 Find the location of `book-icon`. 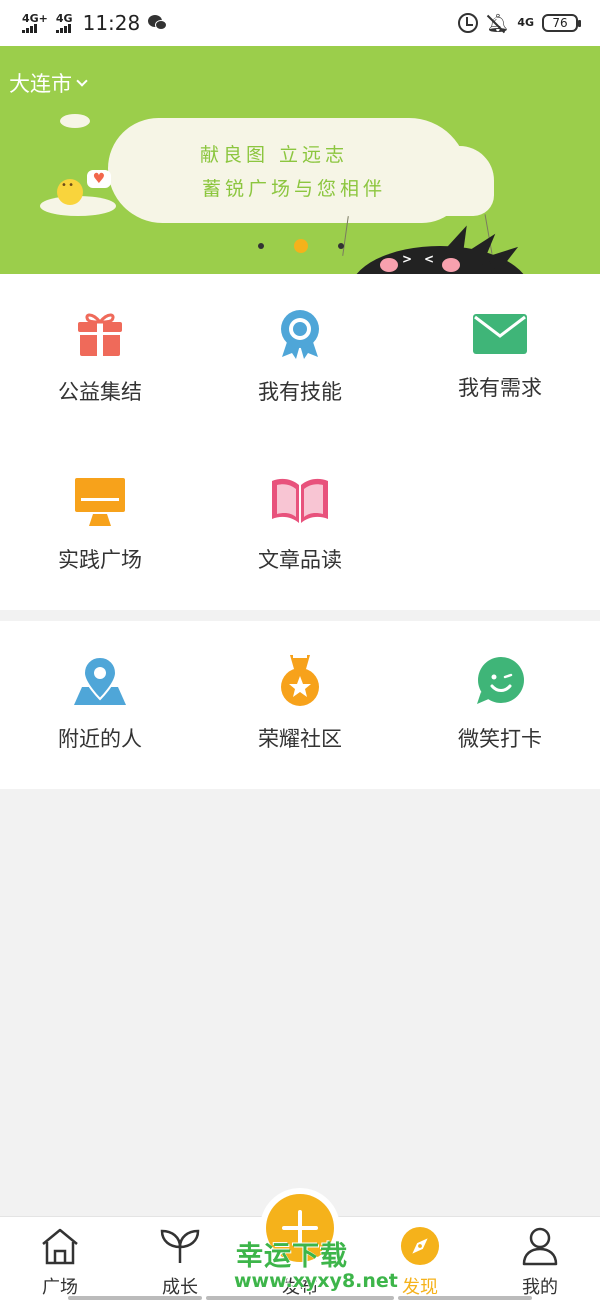

book-icon is located at coordinates (300, 502).